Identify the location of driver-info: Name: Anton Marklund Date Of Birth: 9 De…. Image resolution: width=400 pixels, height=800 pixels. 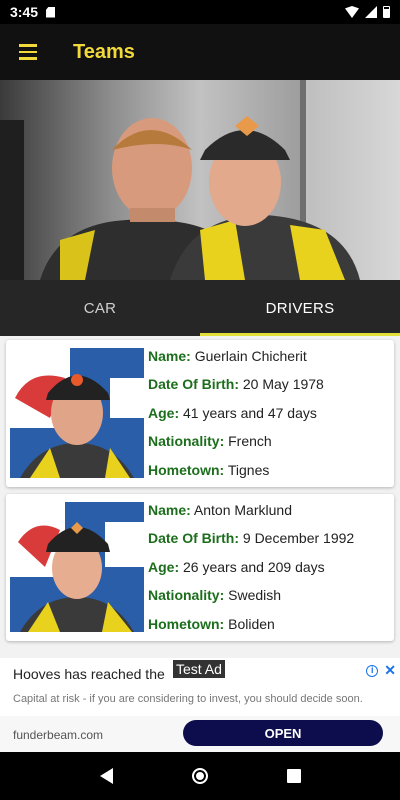
(249, 567).